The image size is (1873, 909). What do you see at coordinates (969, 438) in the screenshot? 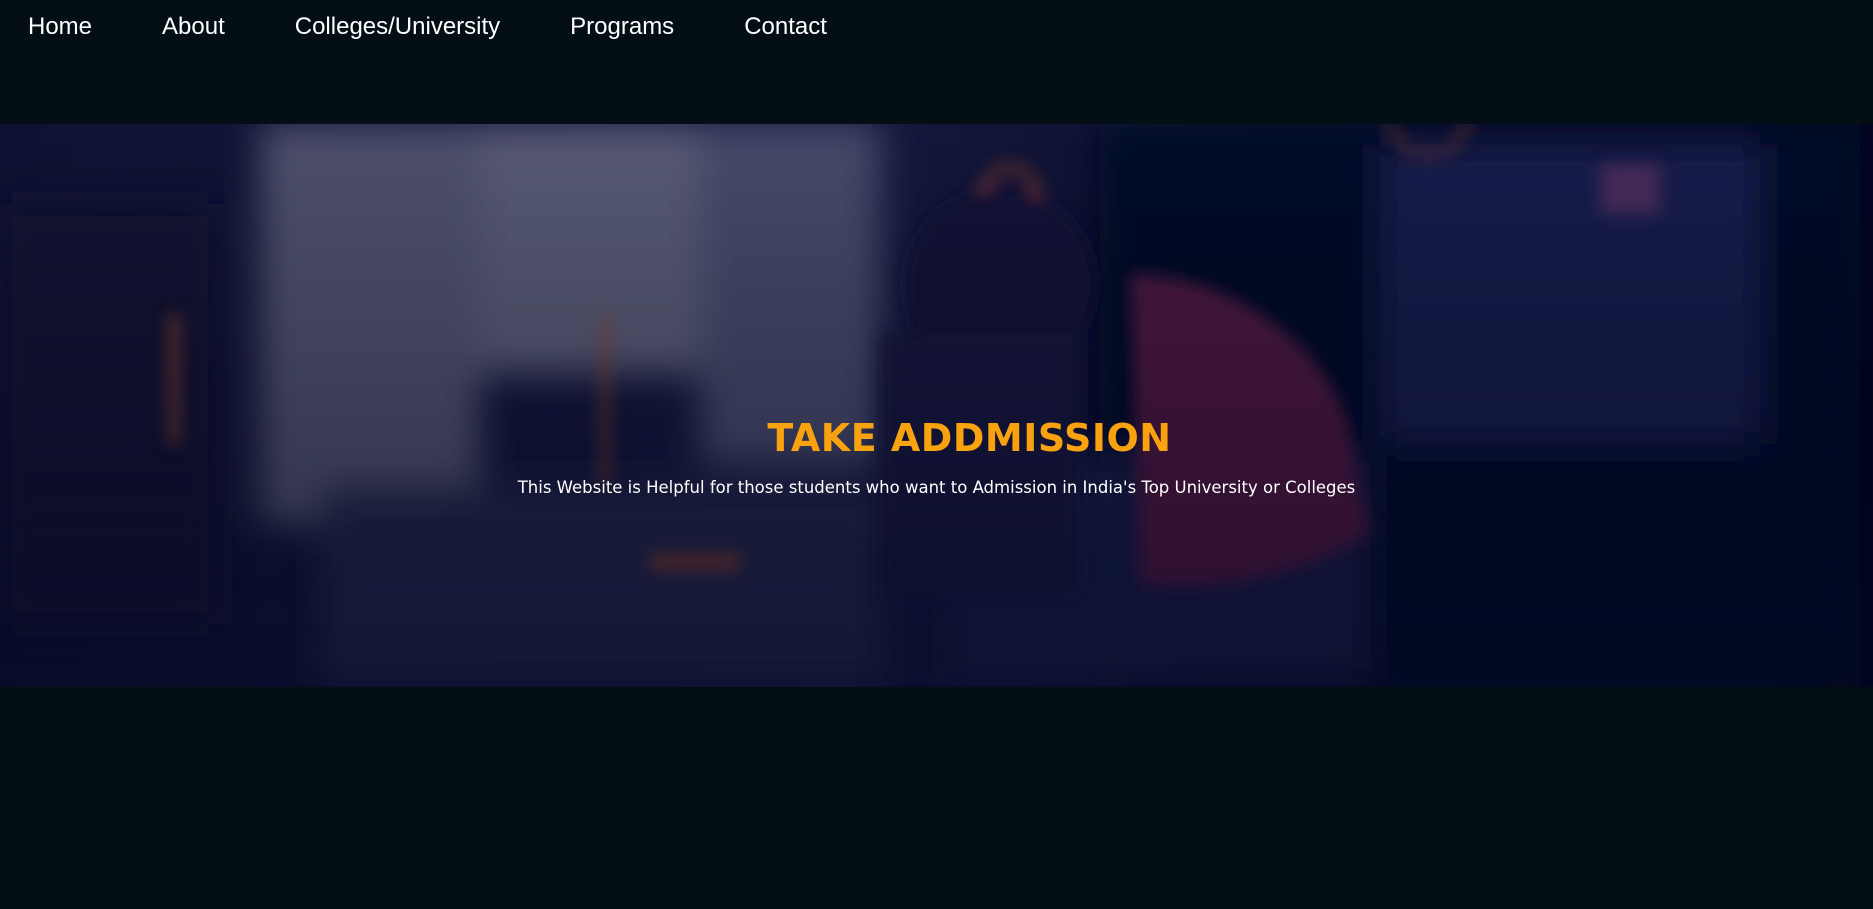
I see `hero-title: TAKE ADDMISSION` at bounding box center [969, 438].